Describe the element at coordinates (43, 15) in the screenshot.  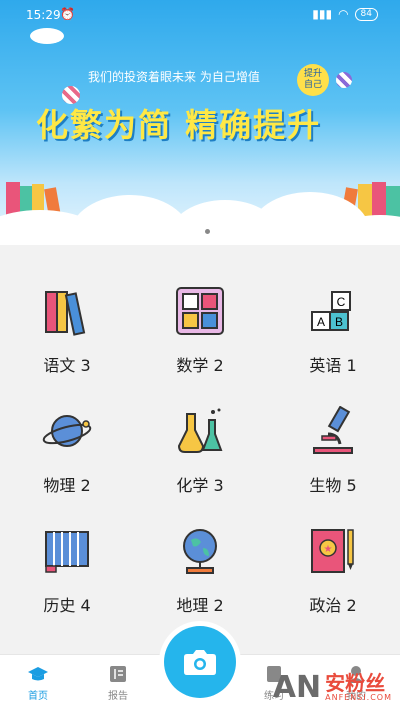
I see `status-time: 15:29` at that location.